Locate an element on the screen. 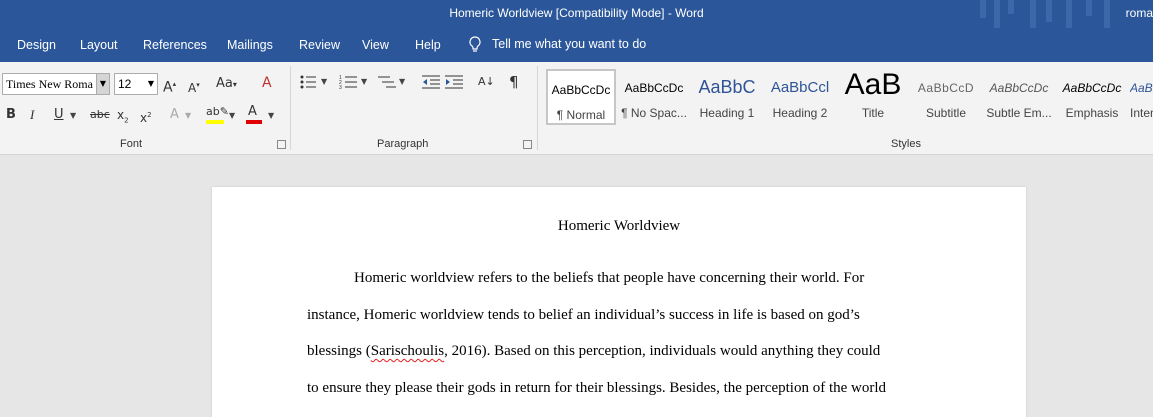 The width and height of the screenshot is (1153, 417). subscript-icon: x2 is located at coordinates (123, 117).